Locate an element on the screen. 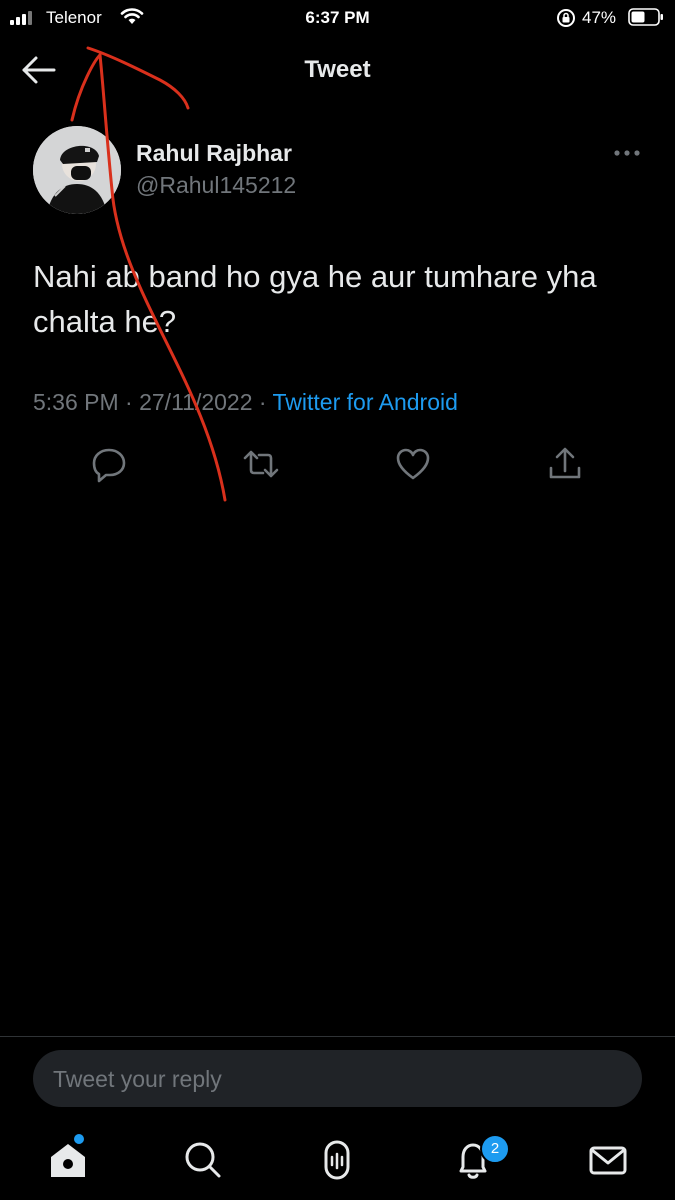  author-name: Rahul Rajbhar is located at coordinates (214, 153).